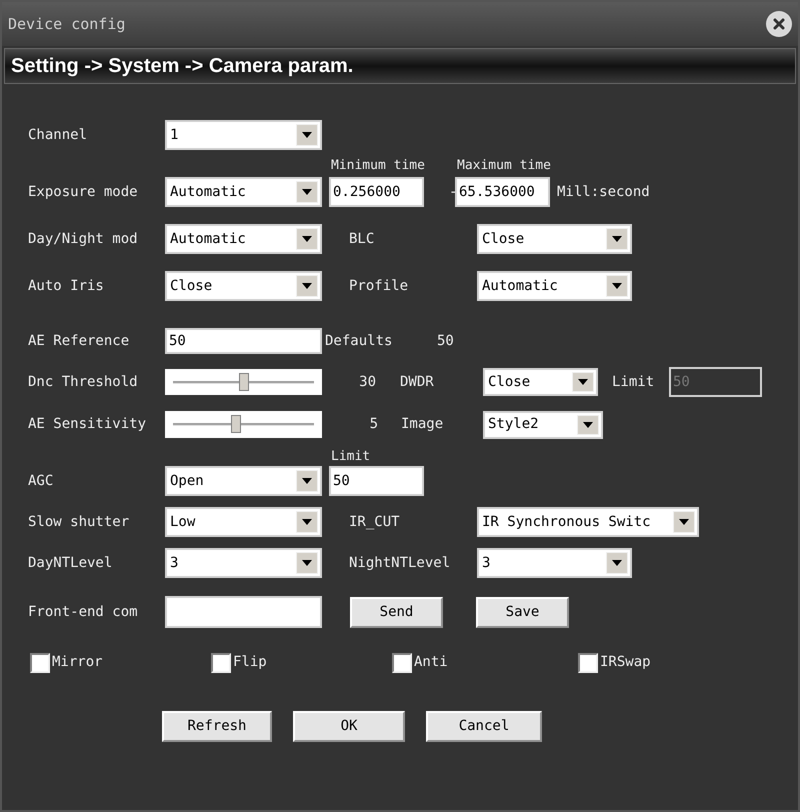 The image size is (800, 812). What do you see at coordinates (67, 24) in the screenshot?
I see `window-title: Device config` at bounding box center [67, 24].